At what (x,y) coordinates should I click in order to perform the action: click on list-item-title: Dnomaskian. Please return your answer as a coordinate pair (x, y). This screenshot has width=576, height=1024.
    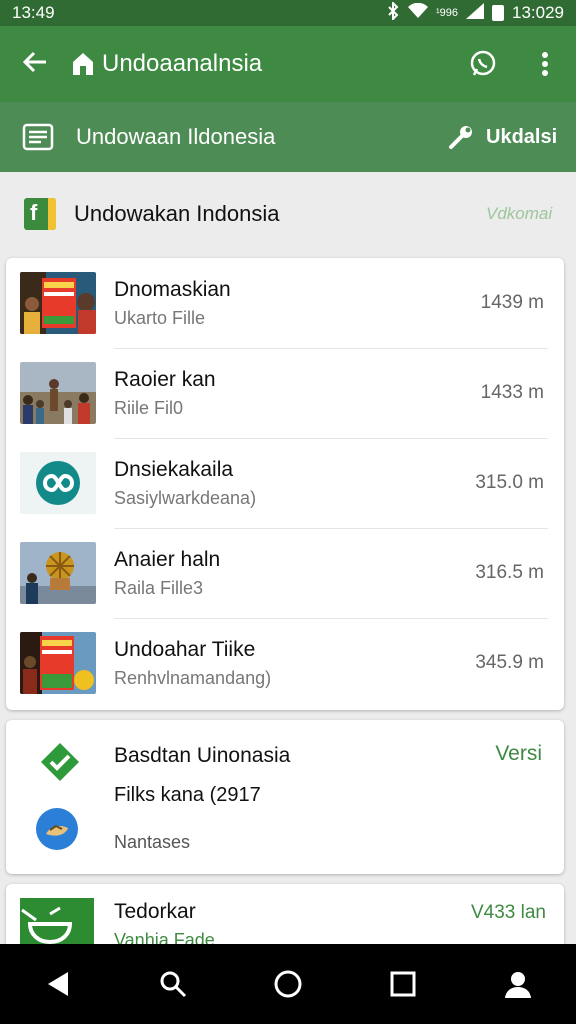
    Looking at the image, I should click on (172, 289).